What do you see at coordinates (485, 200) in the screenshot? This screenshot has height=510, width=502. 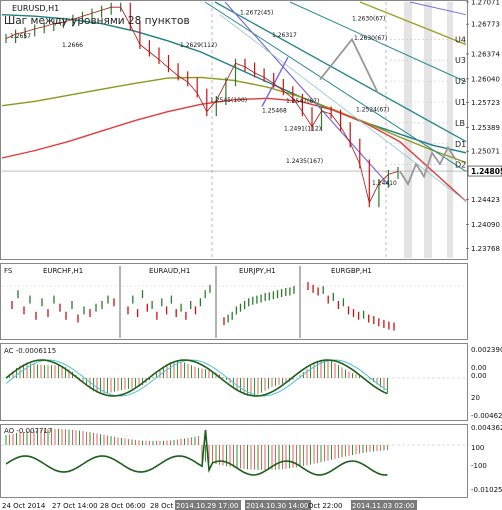 I see `price-tick-label: 1.24423` at bounding box center [485, 200].